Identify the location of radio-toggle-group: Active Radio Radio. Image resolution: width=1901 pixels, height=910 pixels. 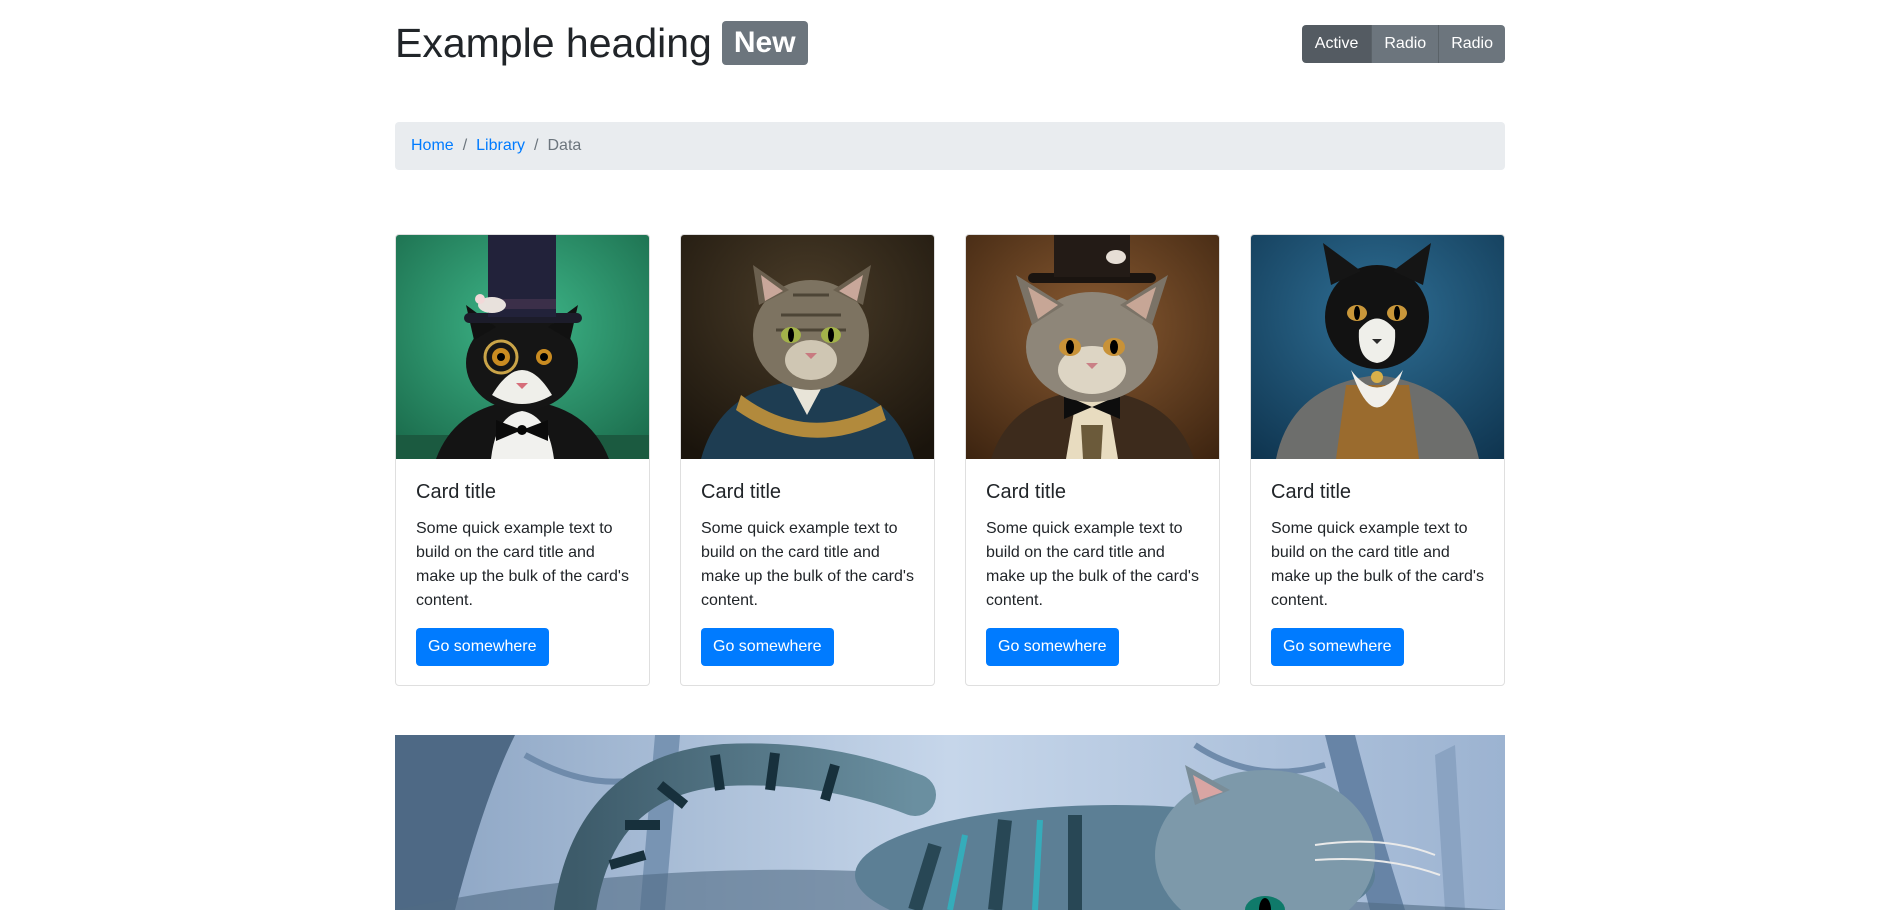
(1403, 44).